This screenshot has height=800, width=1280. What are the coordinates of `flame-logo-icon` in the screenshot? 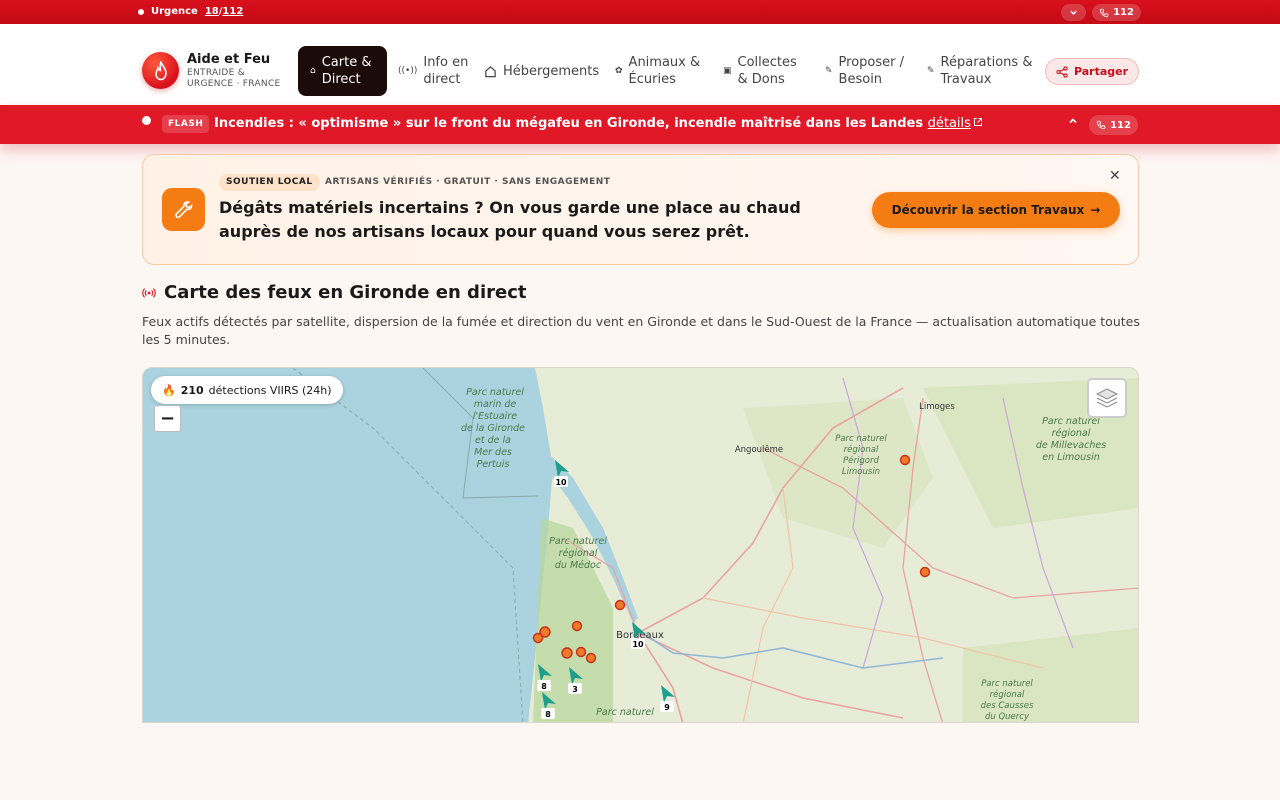 It's located at (160, 70).